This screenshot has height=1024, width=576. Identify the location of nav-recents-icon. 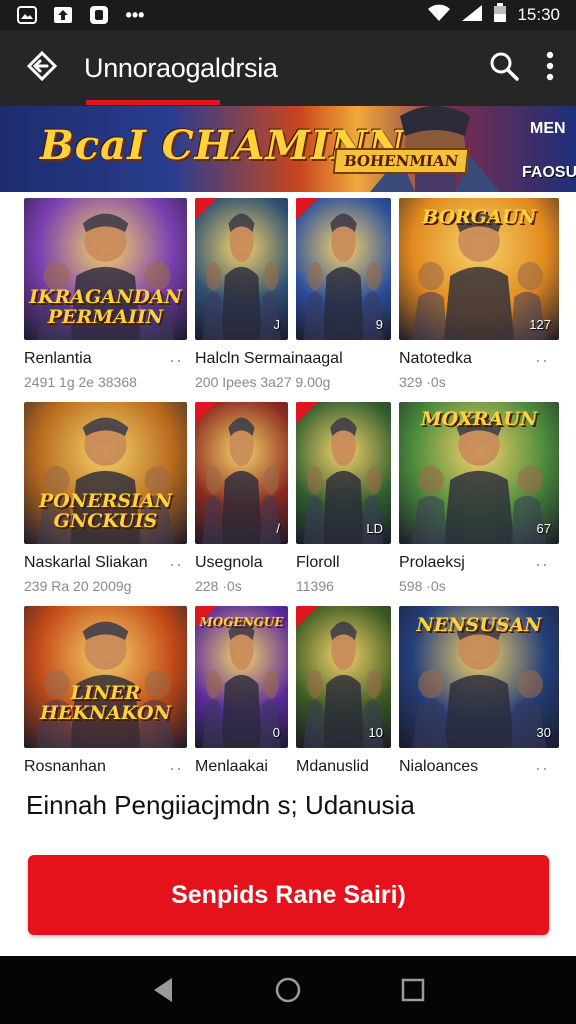
(413, 990).